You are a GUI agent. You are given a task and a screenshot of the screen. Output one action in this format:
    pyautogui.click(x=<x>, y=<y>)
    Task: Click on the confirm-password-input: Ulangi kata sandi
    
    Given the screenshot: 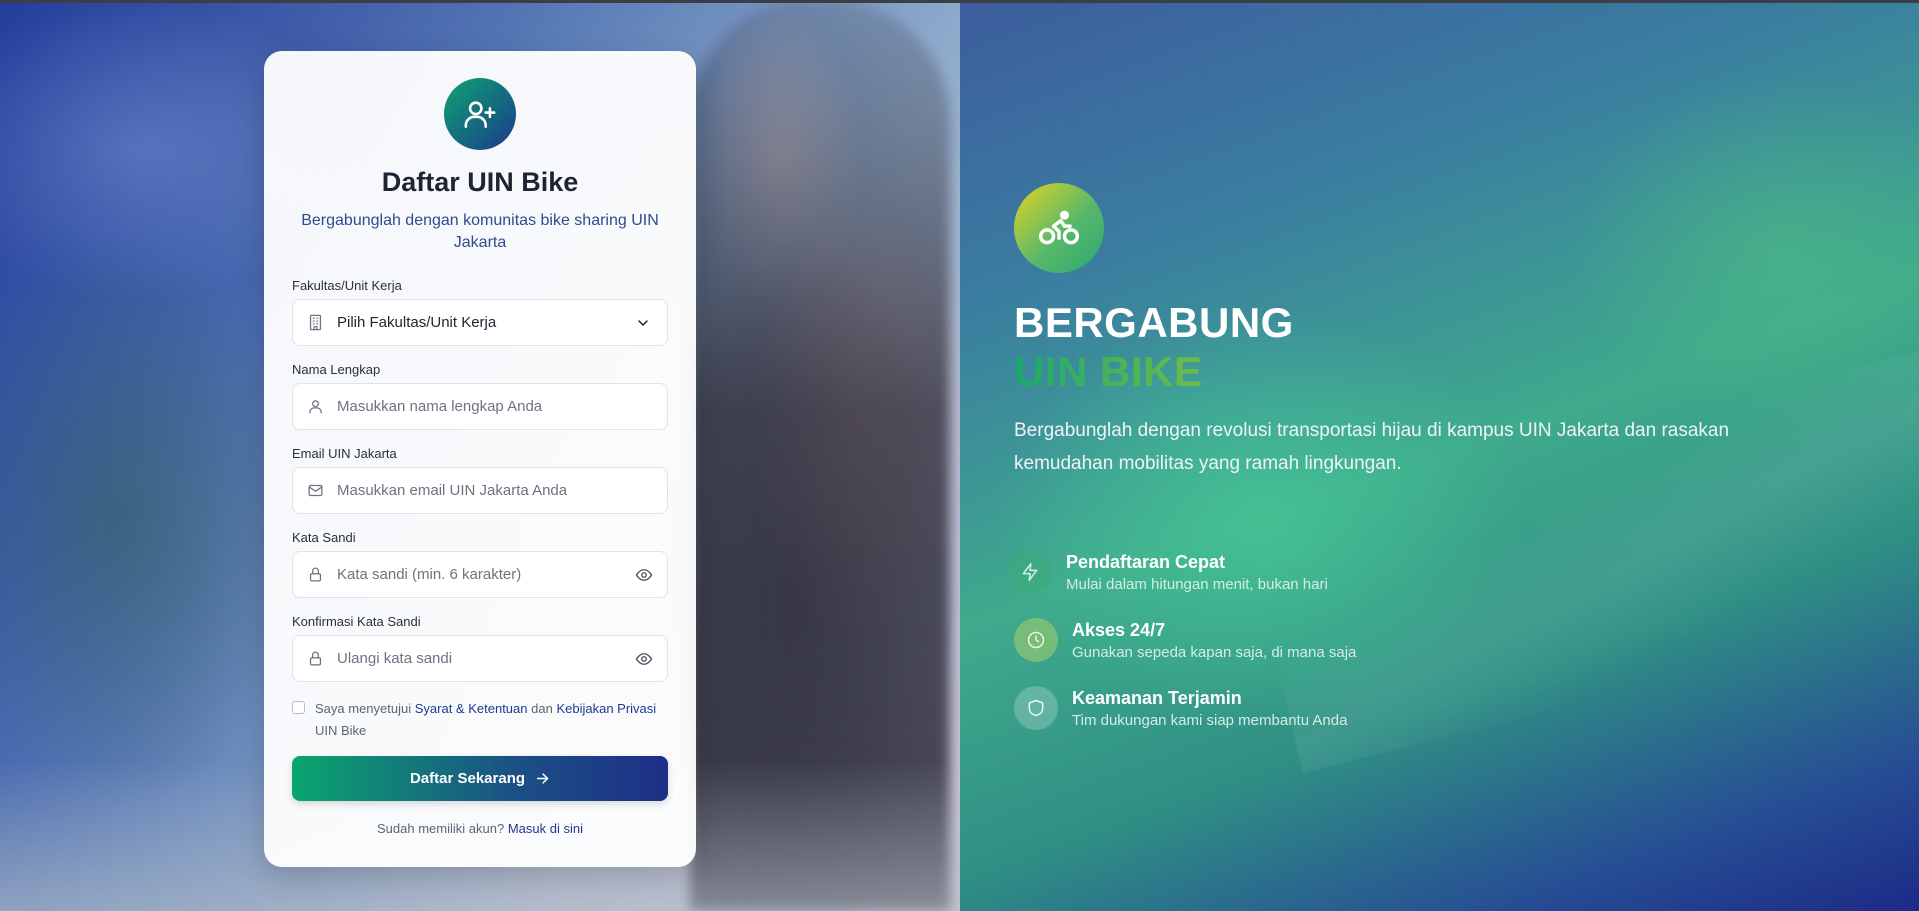 What is the action you would take?
    pyautogui.click(x=480, y=658)
    